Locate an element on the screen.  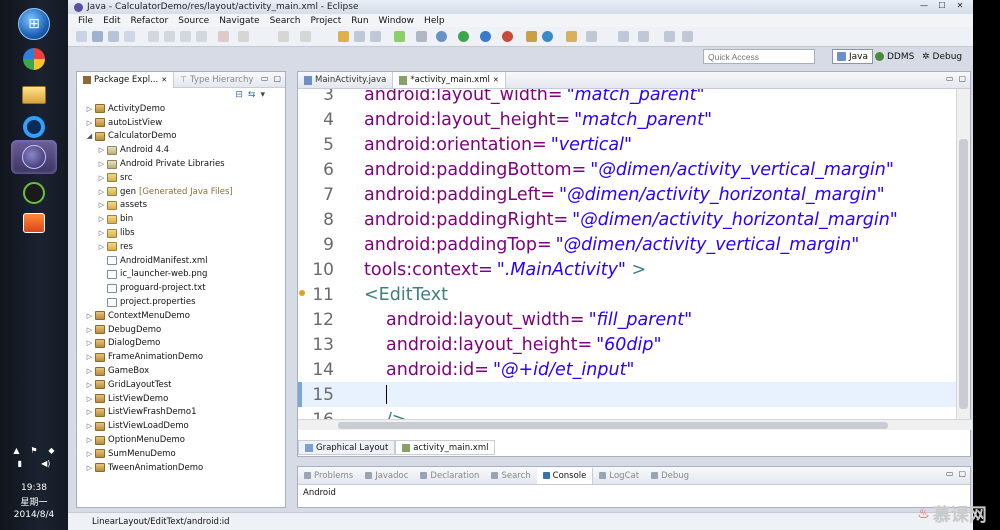
tab-logcat: LogCat is located at coordinates (619, 476).